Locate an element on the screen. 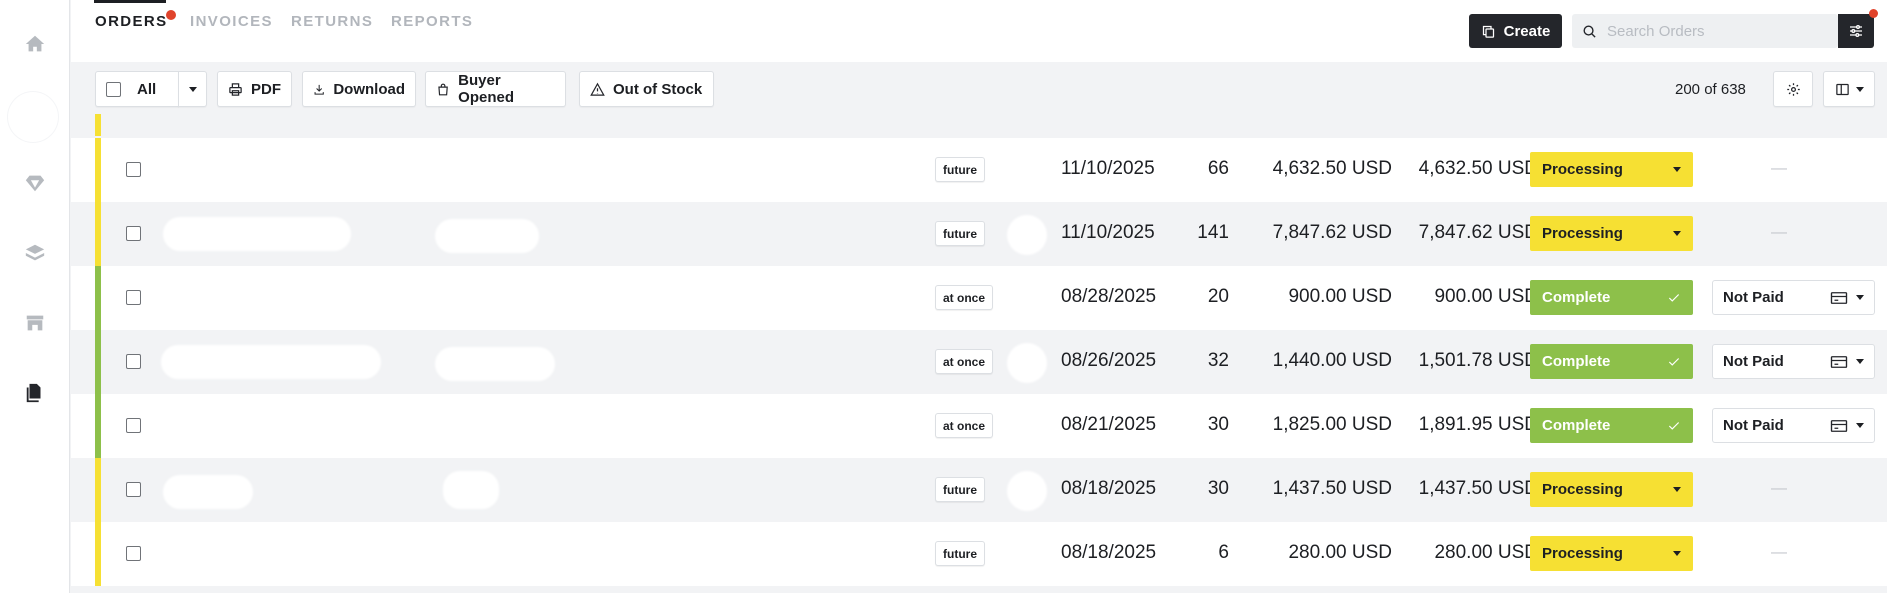  order-subtotal: 4,632.50 USD is located at coordinates (1332, 168).